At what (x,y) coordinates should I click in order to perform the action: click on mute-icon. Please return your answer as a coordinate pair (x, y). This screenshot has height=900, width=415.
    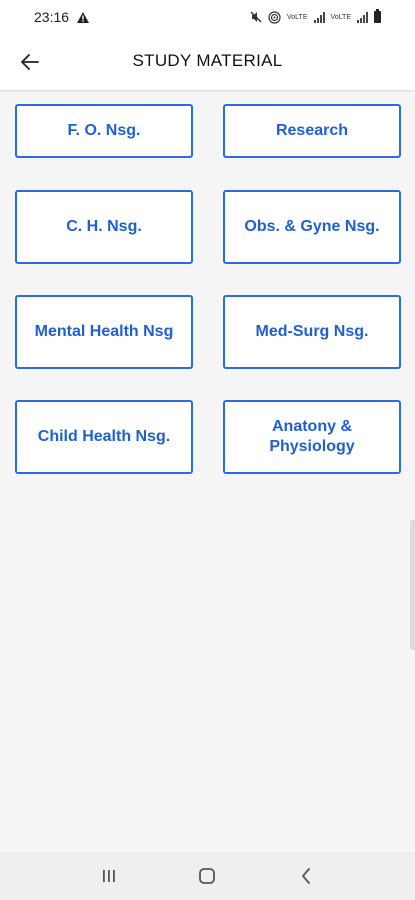
    Looking at the image, I should click on (256, 17).